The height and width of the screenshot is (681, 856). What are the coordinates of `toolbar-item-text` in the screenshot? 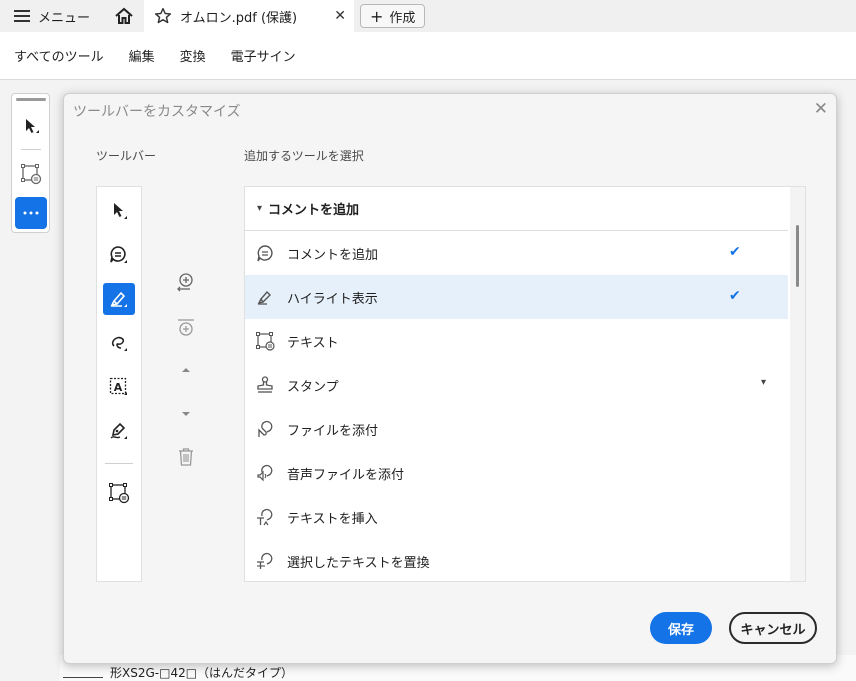 It's located at (119, 493).